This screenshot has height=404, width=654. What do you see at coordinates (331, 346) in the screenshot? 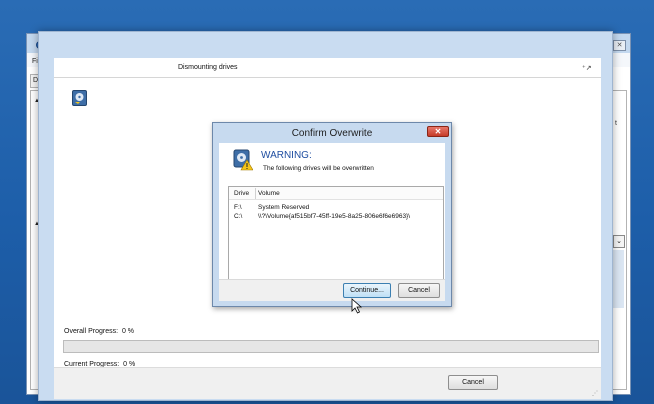
I see `overall-progress-bar` at bounding box center [331, 346].